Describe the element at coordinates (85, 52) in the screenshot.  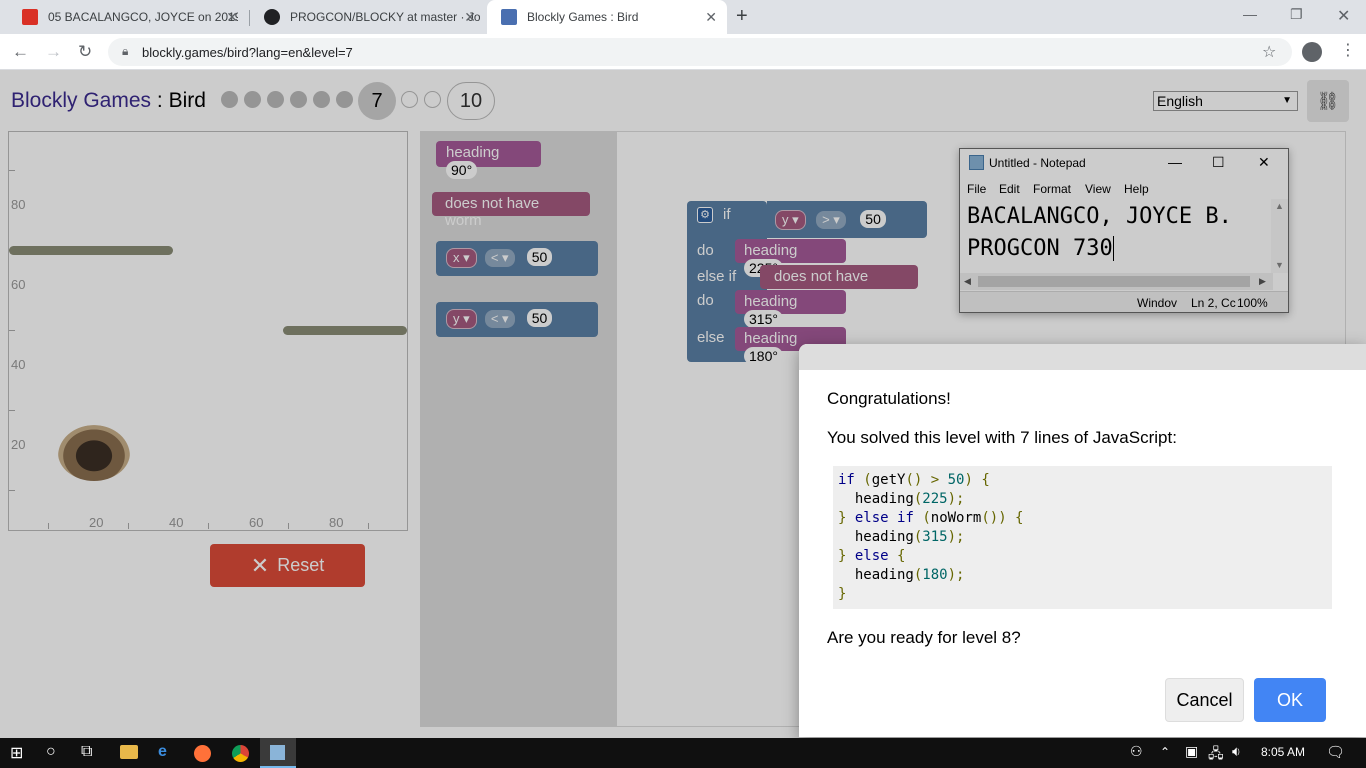
I see `reload-icon: ↻` at that location.